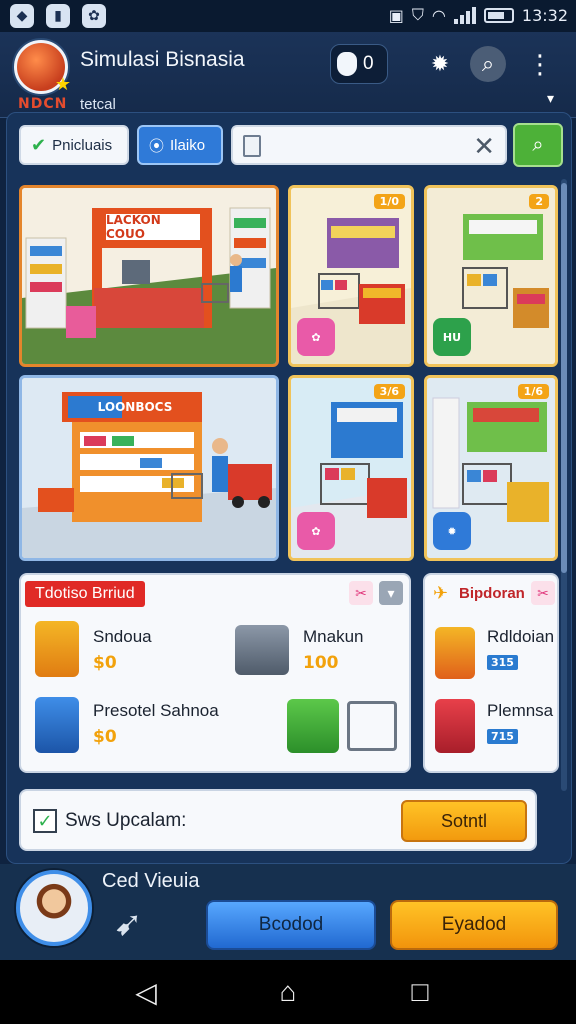 The width and height of the screenshot is (576, 1024). Describe the element at coordinates (157, 146) in the screenshot. I see `tag-icon: ⦿` at that location.